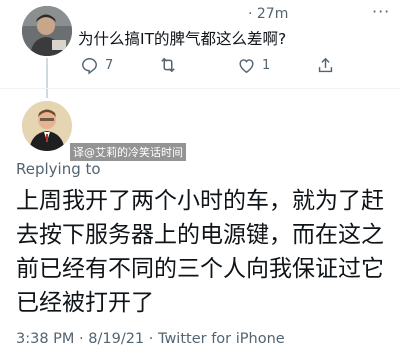 The height and width of the screenshot is (359, 400). I want to click on divider, so click(200, 88).